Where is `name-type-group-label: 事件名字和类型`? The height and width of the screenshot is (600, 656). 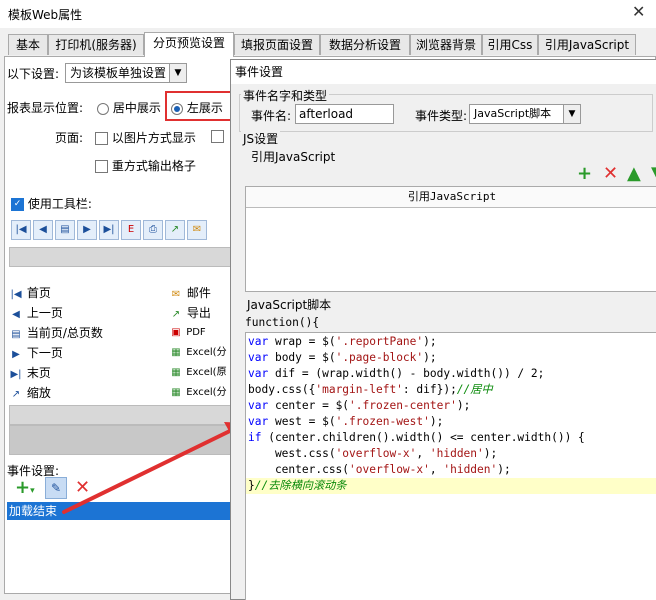
name-type-group-label: 事件名字和类型 is located at coordinates (285, 95).